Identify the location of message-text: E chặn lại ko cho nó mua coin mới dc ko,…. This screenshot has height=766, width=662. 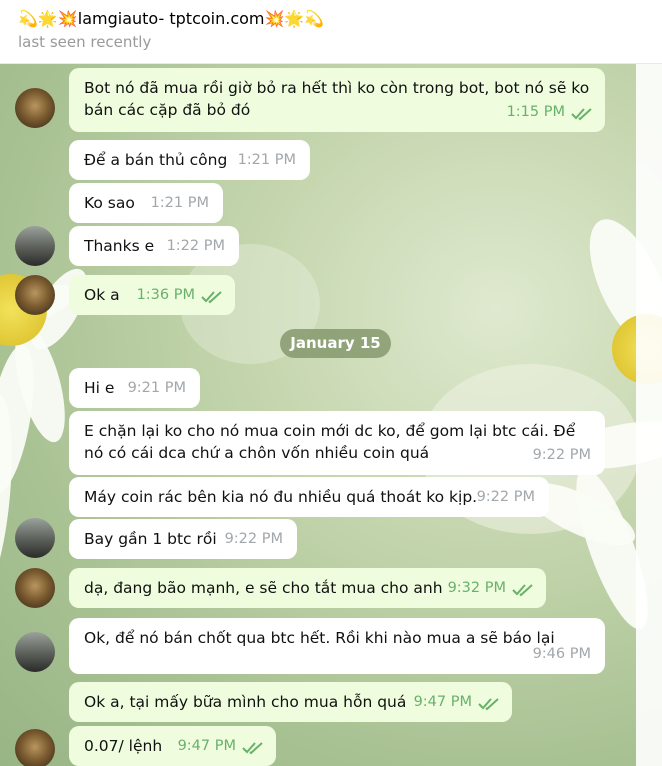
(330, 442).